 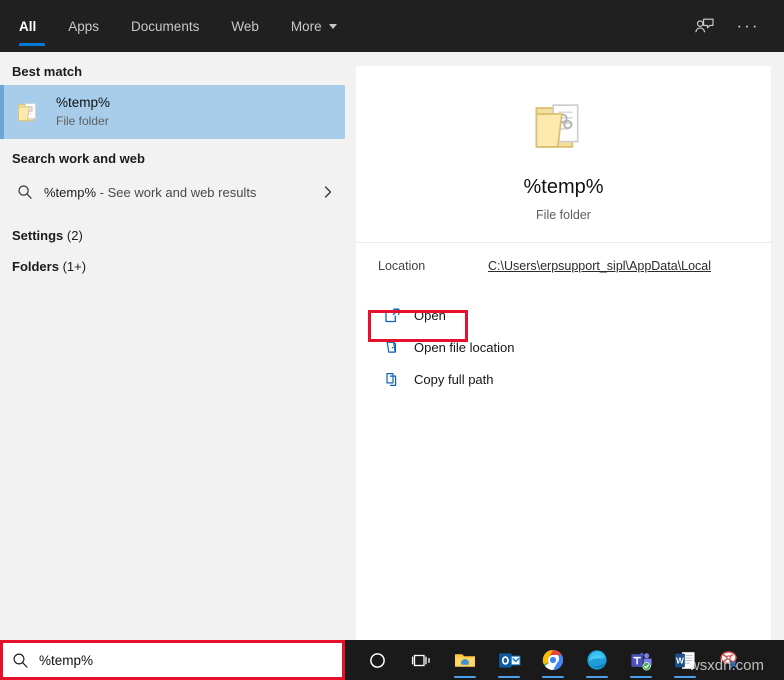 What do you see at coordinates (563, 347) in the screenshot?
I see `action-open-file-location: Open file location` at bounding box center [563, 347].